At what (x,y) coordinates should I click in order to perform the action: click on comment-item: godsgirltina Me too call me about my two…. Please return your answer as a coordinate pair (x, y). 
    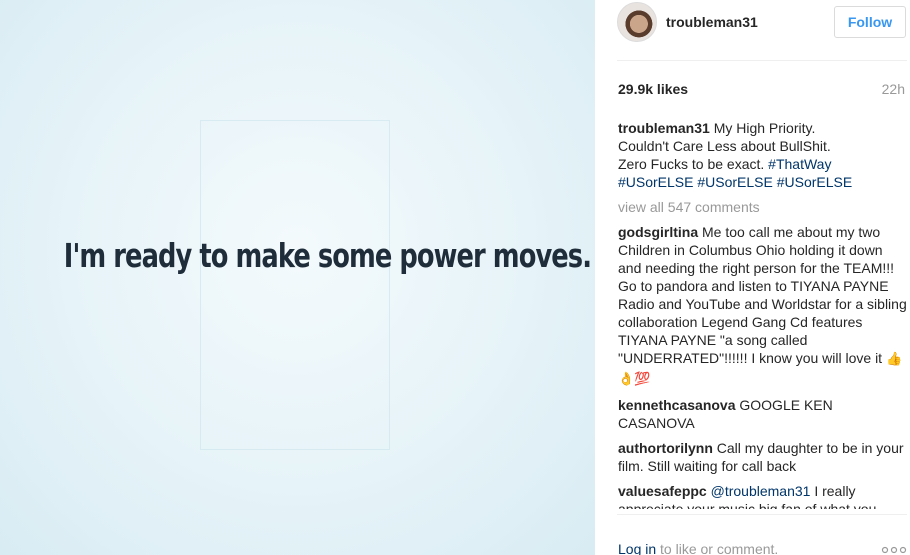
    Looking at the image, I should click on (763, 306).